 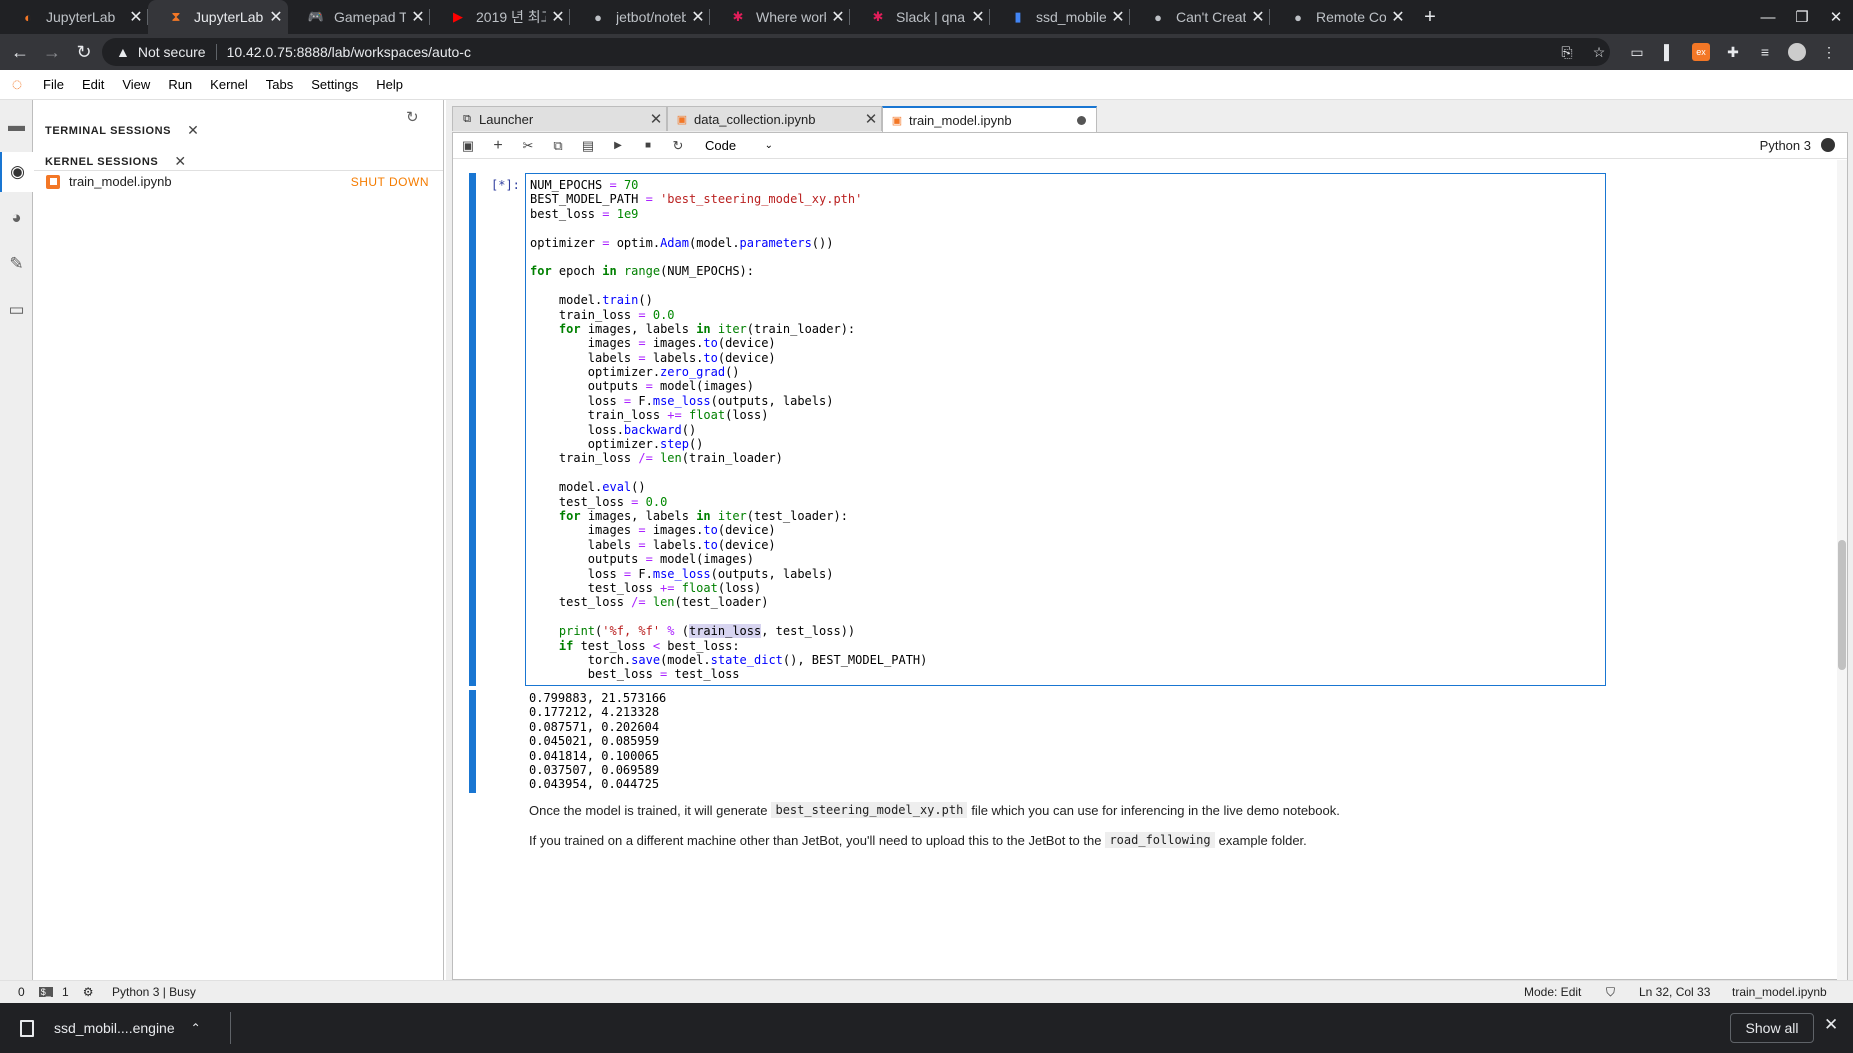 What do you see at coordinates (16, 218) in the screenshot?
I see `palette-icon: ◕` at bounding box center [16, 218].